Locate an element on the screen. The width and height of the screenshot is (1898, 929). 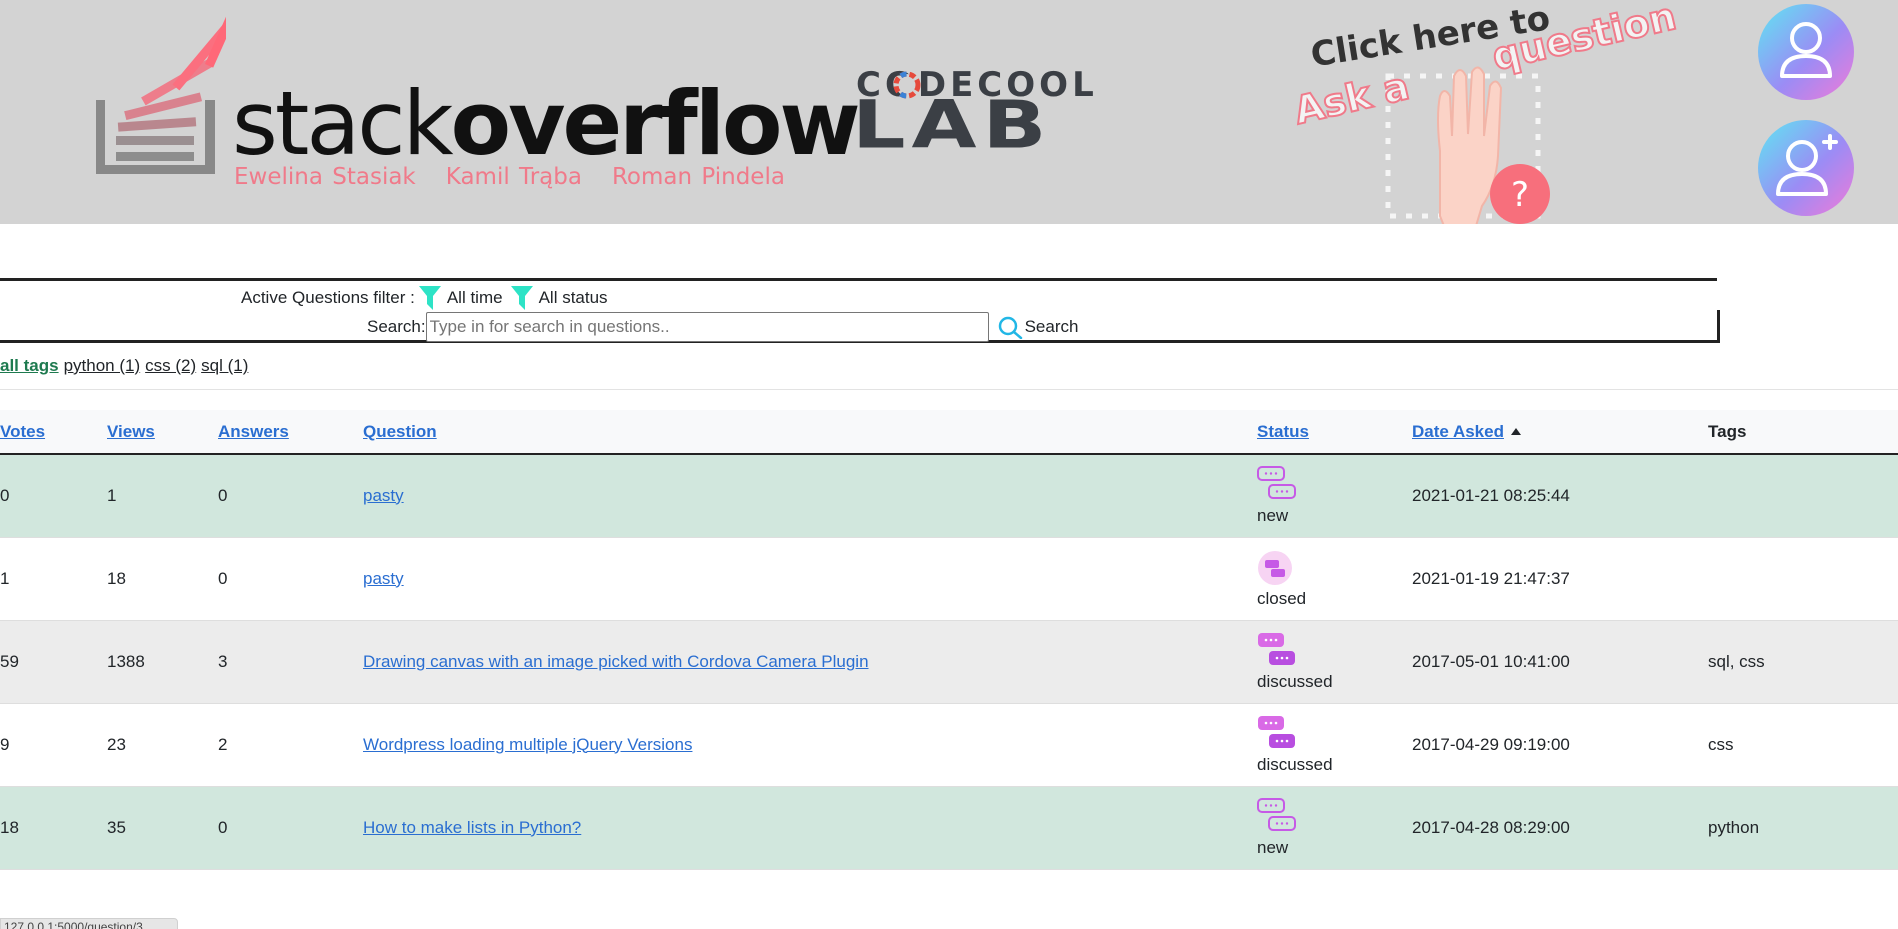
sort-status-link: Status is located at coordinates (1283, 431).